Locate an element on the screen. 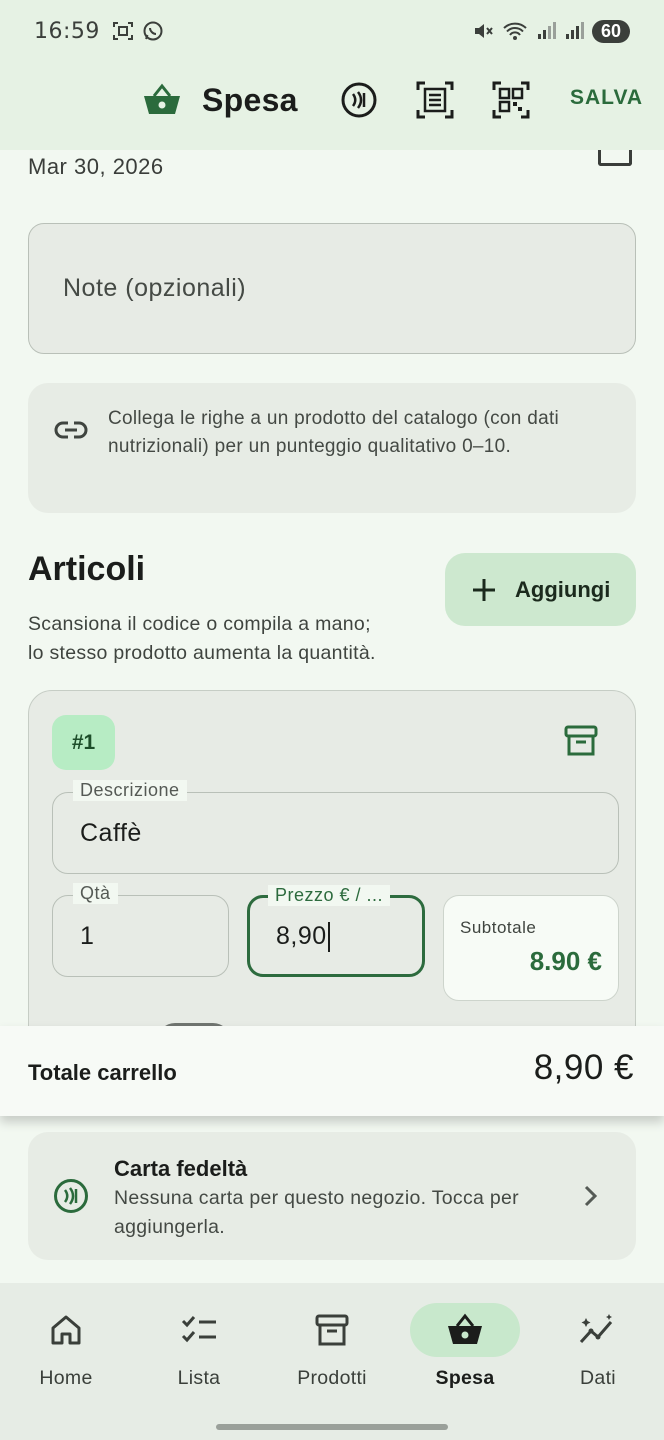 The image size is (664, 1440). notes-placeholder: Note (opzionali) is located at coordinates (155, 288).